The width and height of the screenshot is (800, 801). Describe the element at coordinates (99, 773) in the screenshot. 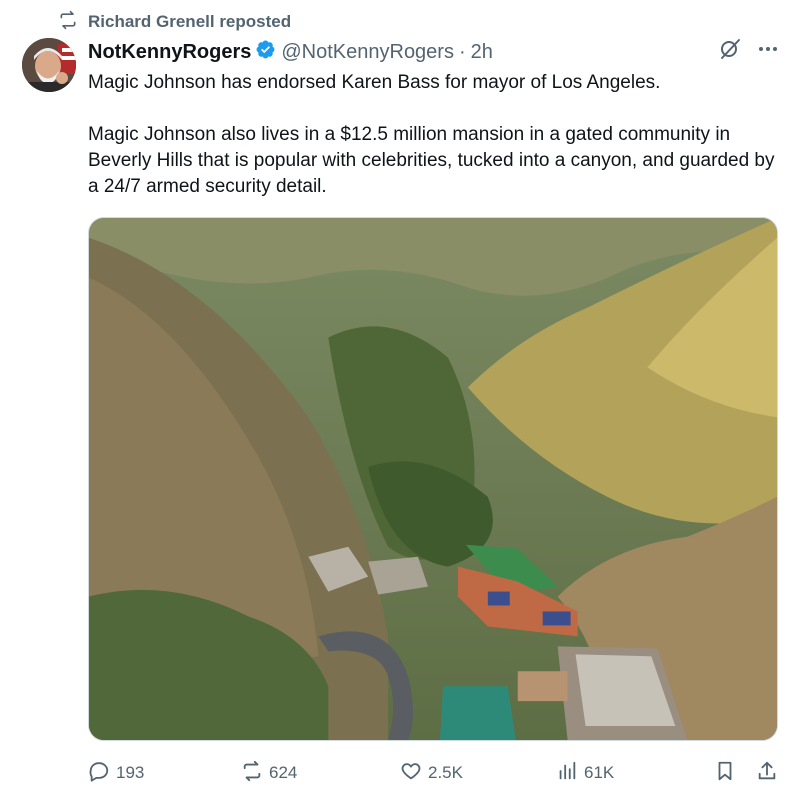

I see `reply-icon` at that location.